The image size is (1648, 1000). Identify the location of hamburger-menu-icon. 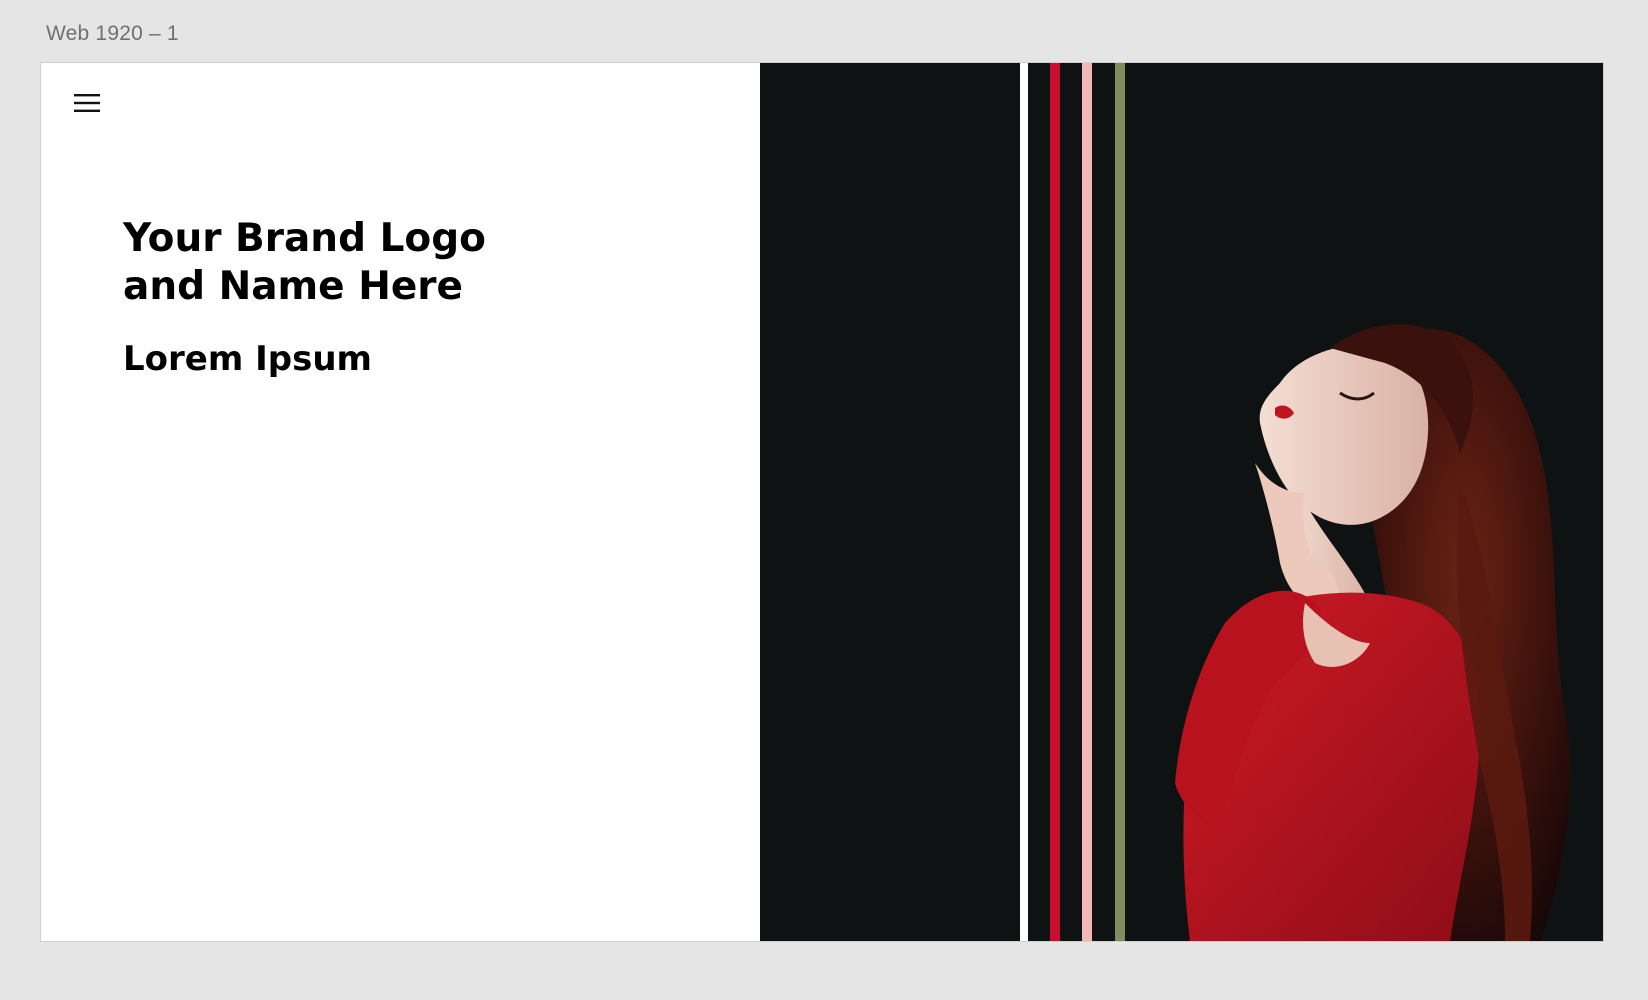
(87, 103).